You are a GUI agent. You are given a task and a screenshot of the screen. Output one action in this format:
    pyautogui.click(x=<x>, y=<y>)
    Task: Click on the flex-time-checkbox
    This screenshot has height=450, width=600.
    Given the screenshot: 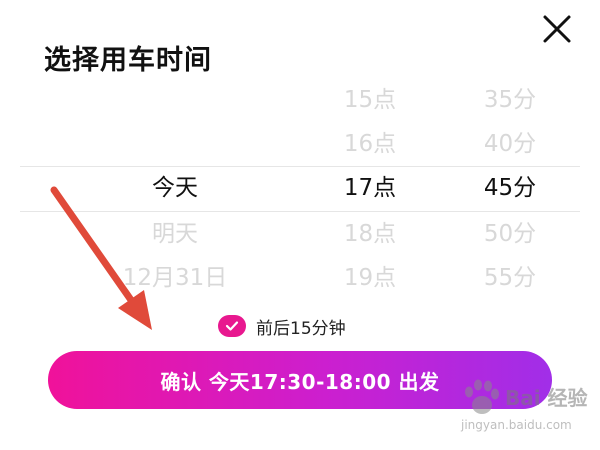 What is the action you would take?
    pyautogui.click(x=232, y=326)
    